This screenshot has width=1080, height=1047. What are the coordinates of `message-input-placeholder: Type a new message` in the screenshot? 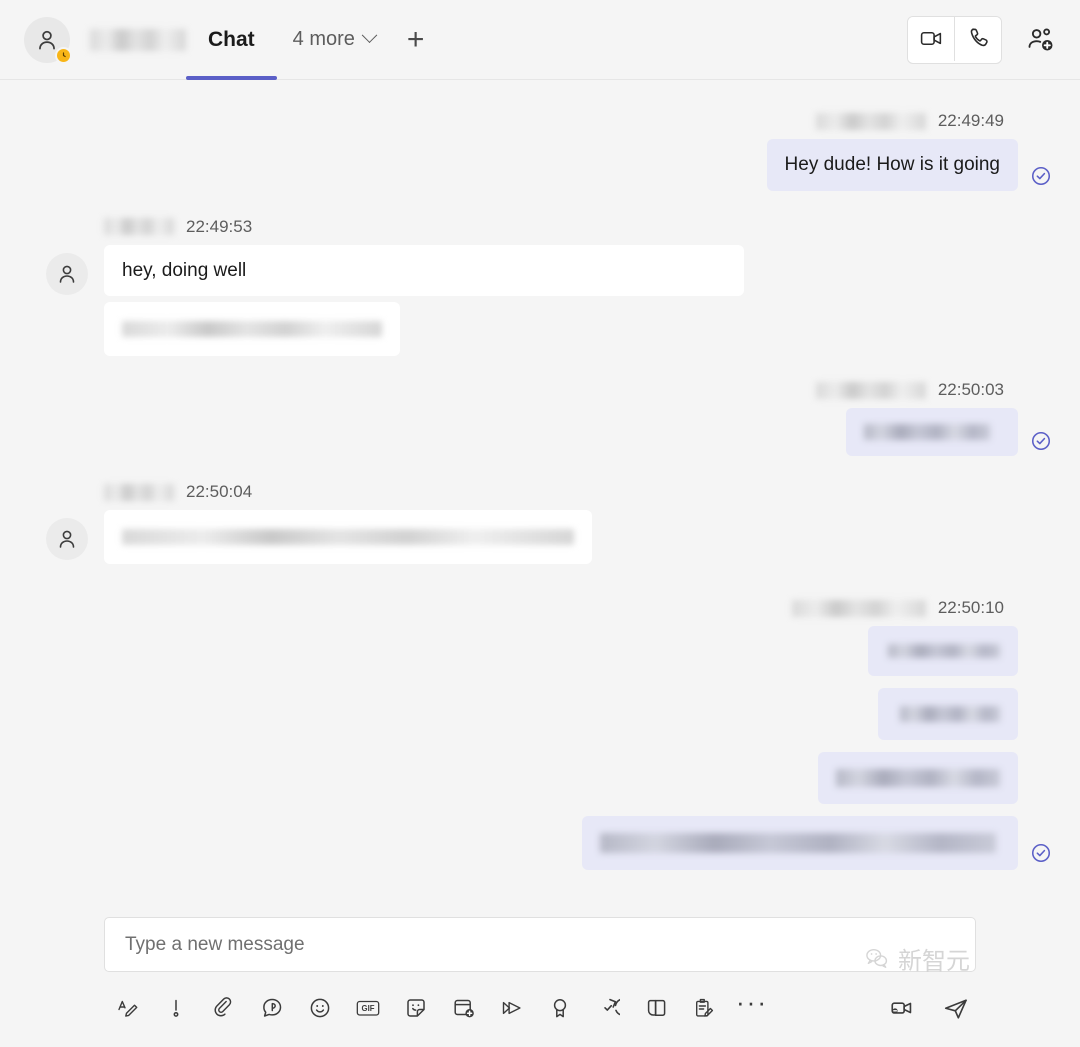 It's located at (215, 944).